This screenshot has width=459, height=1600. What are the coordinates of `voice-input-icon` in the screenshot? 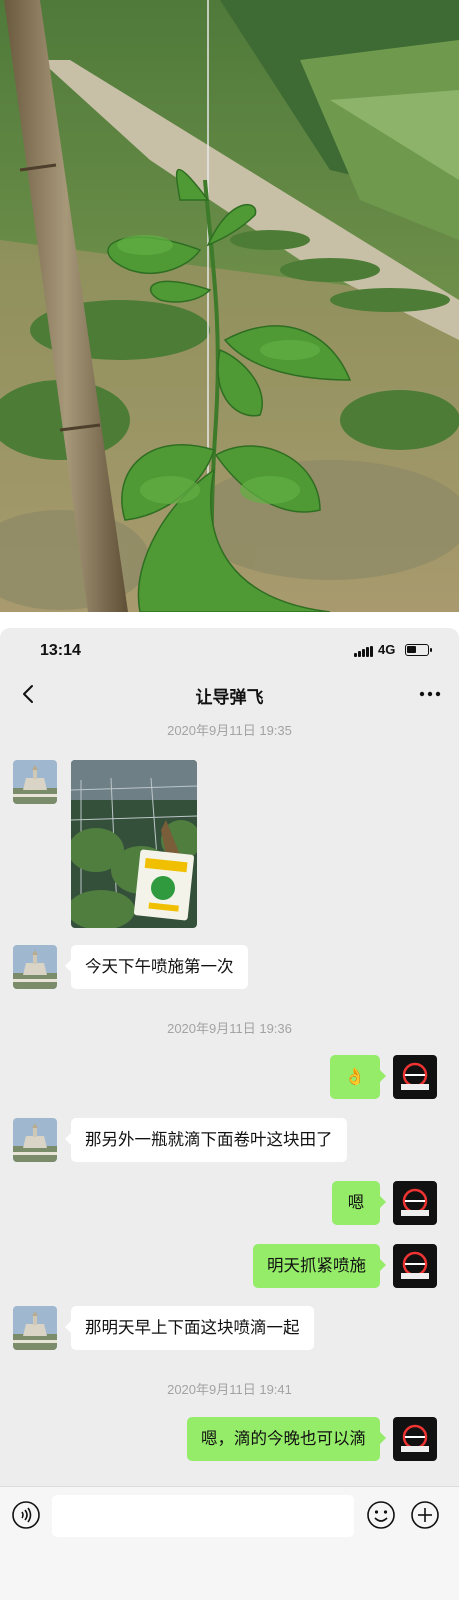 It's located at (26, 1515).